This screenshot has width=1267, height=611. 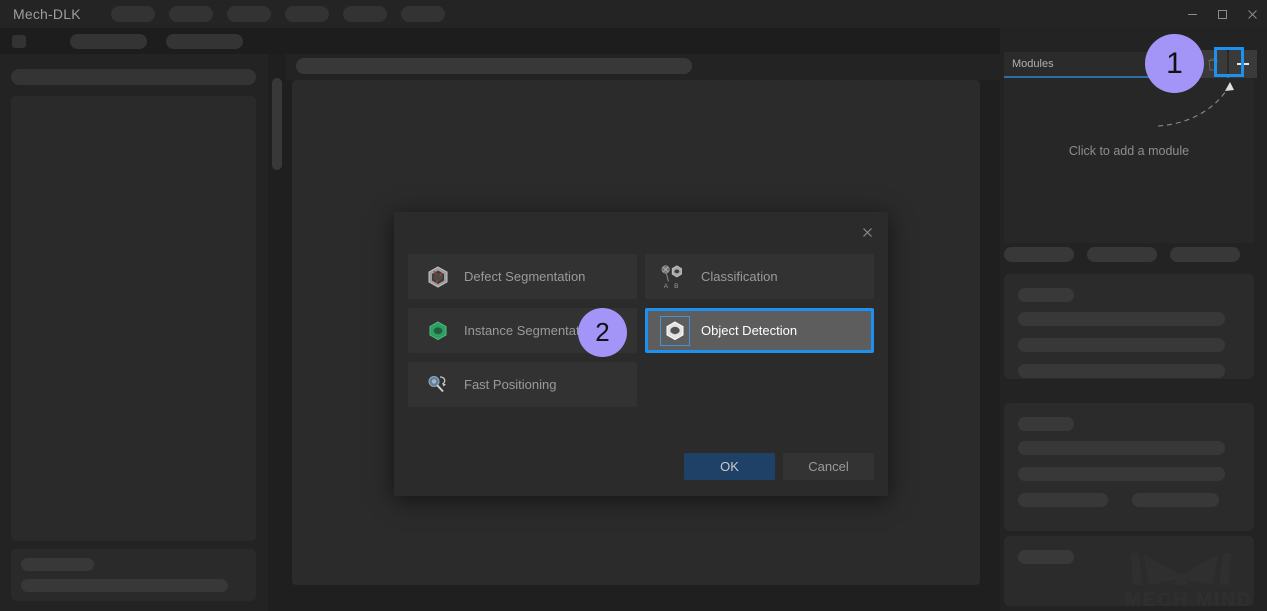 I want to click on step-badge-1: 1, so click(x=1174, y=63).